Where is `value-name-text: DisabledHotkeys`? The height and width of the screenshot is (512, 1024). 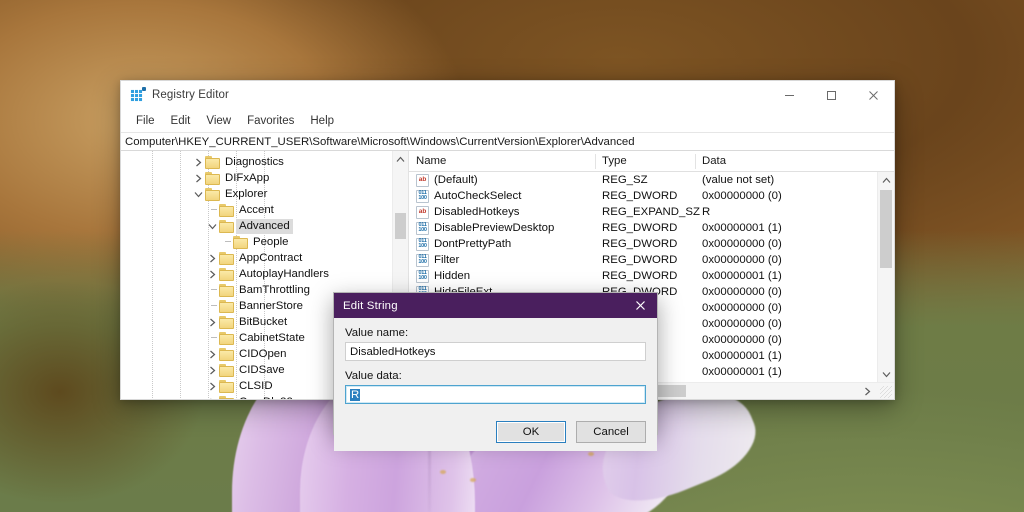 value-name-text: DisabledHotkeys is located at coordinates (477, 212).